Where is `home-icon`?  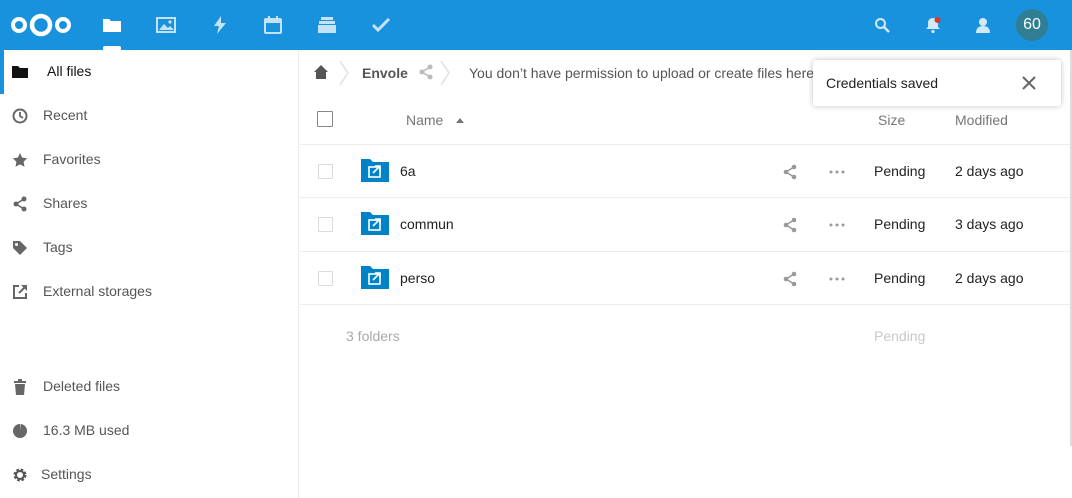 home-icon is located at coordinates (321, 72).